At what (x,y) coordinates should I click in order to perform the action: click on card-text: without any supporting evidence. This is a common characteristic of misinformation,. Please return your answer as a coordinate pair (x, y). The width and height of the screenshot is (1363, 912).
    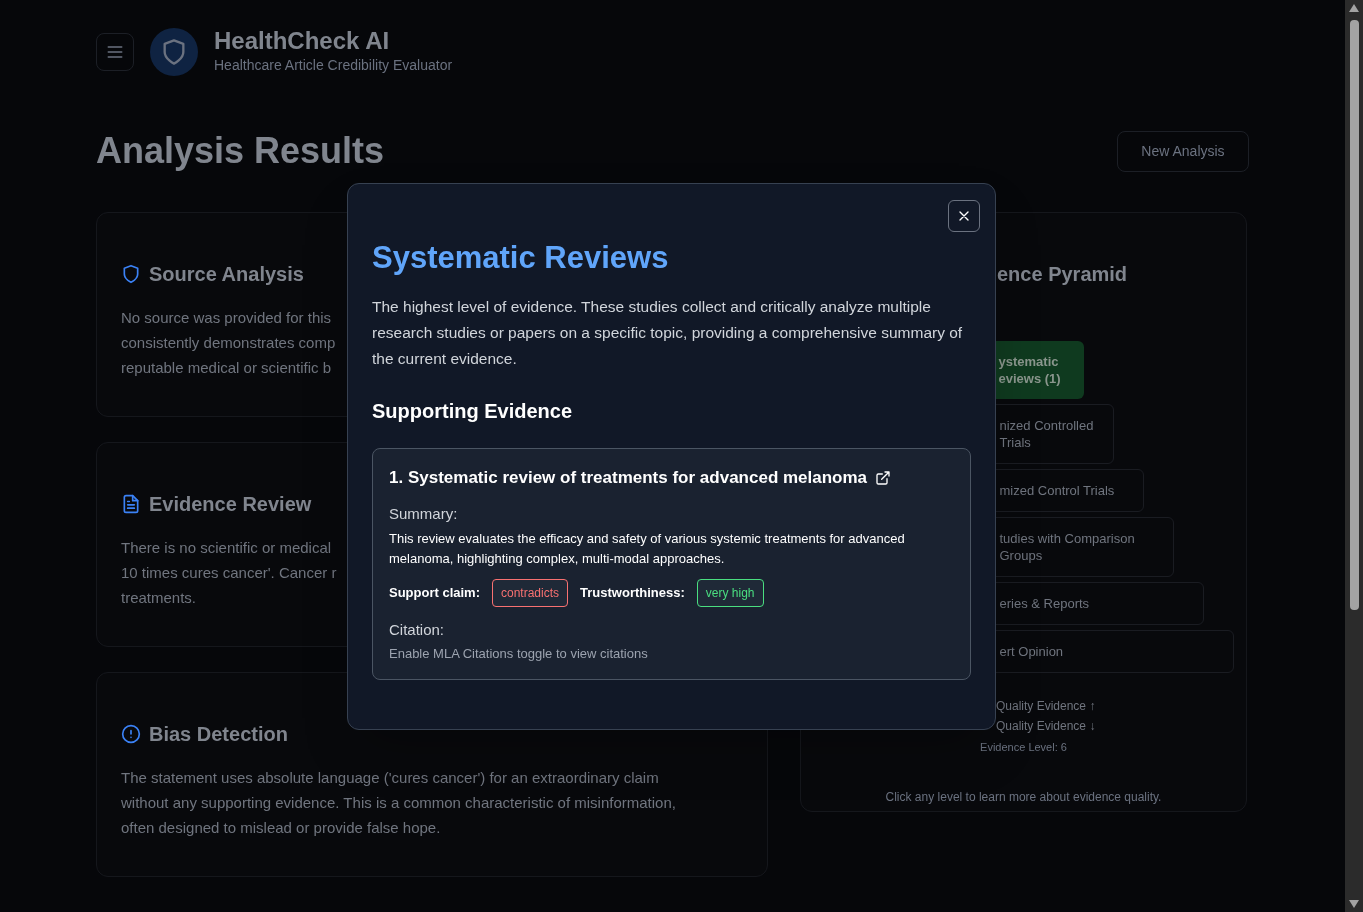
    Looking at the image, I should click on (398, 803).